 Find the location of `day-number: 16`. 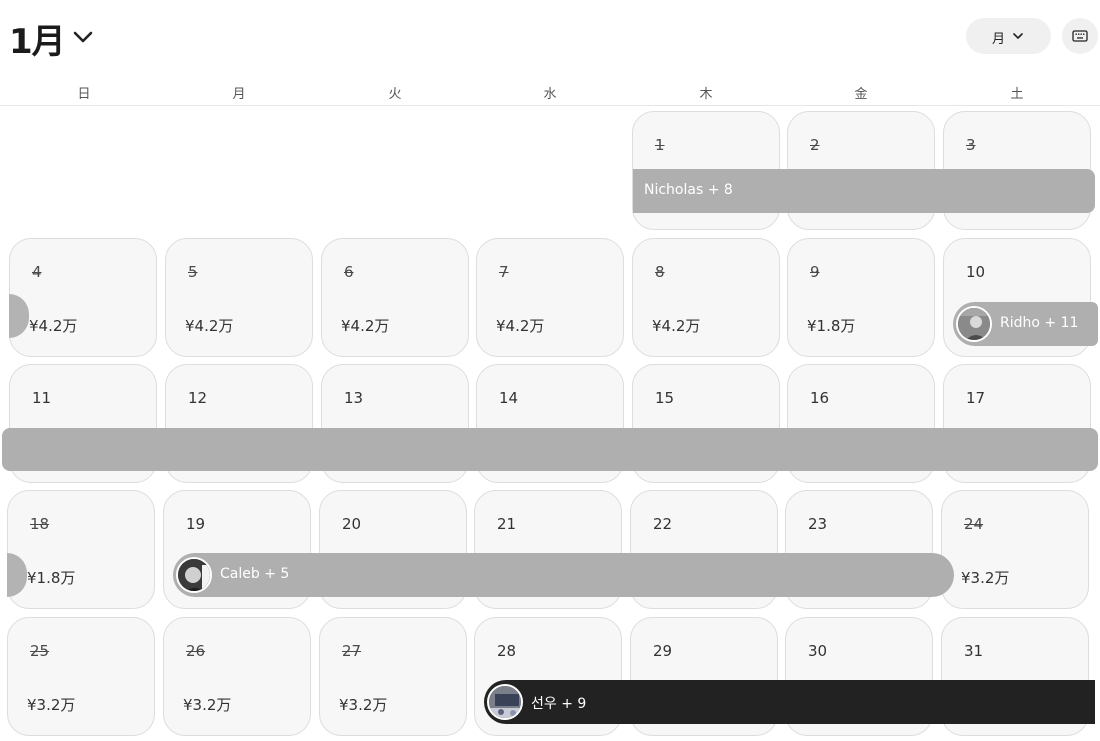

day-number: 16 is located at coordinates (820, 398).